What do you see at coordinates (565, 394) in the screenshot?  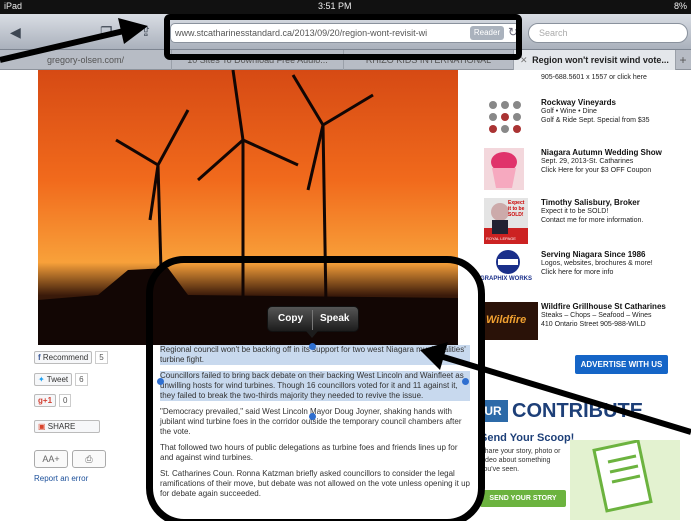 I see `arrow-to-selection` at bounding box center [565, 394].